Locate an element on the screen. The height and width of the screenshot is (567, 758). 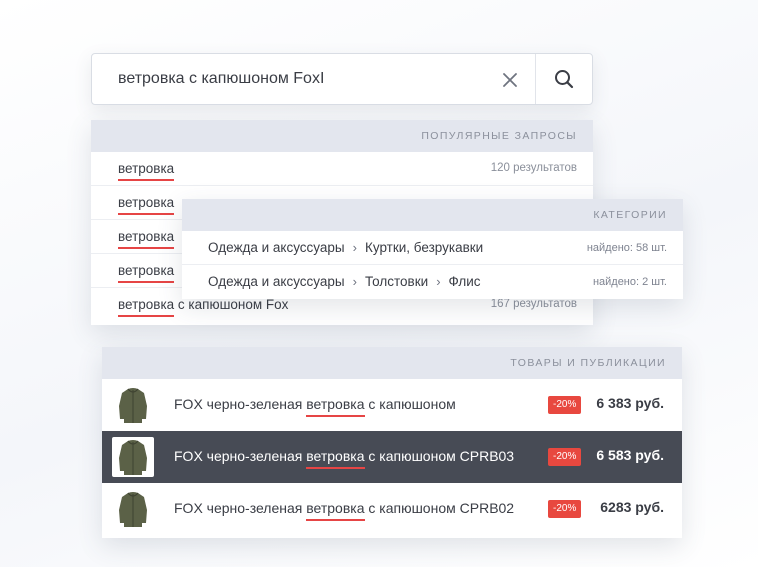
product-title: FOX черно-зеленая ветровка с капюшоном is located at coordinates (315, 406).